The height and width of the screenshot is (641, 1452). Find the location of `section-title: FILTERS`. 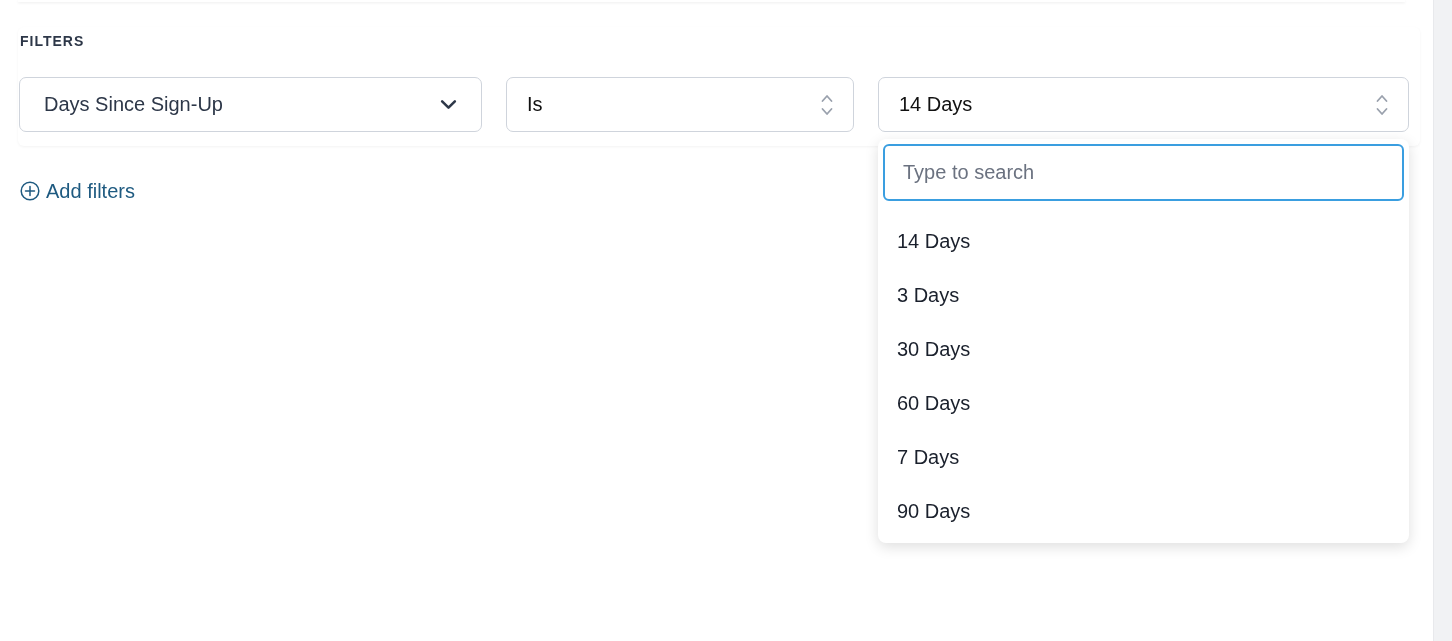

section-title: FILTERS is located at coordinates (52, 41).